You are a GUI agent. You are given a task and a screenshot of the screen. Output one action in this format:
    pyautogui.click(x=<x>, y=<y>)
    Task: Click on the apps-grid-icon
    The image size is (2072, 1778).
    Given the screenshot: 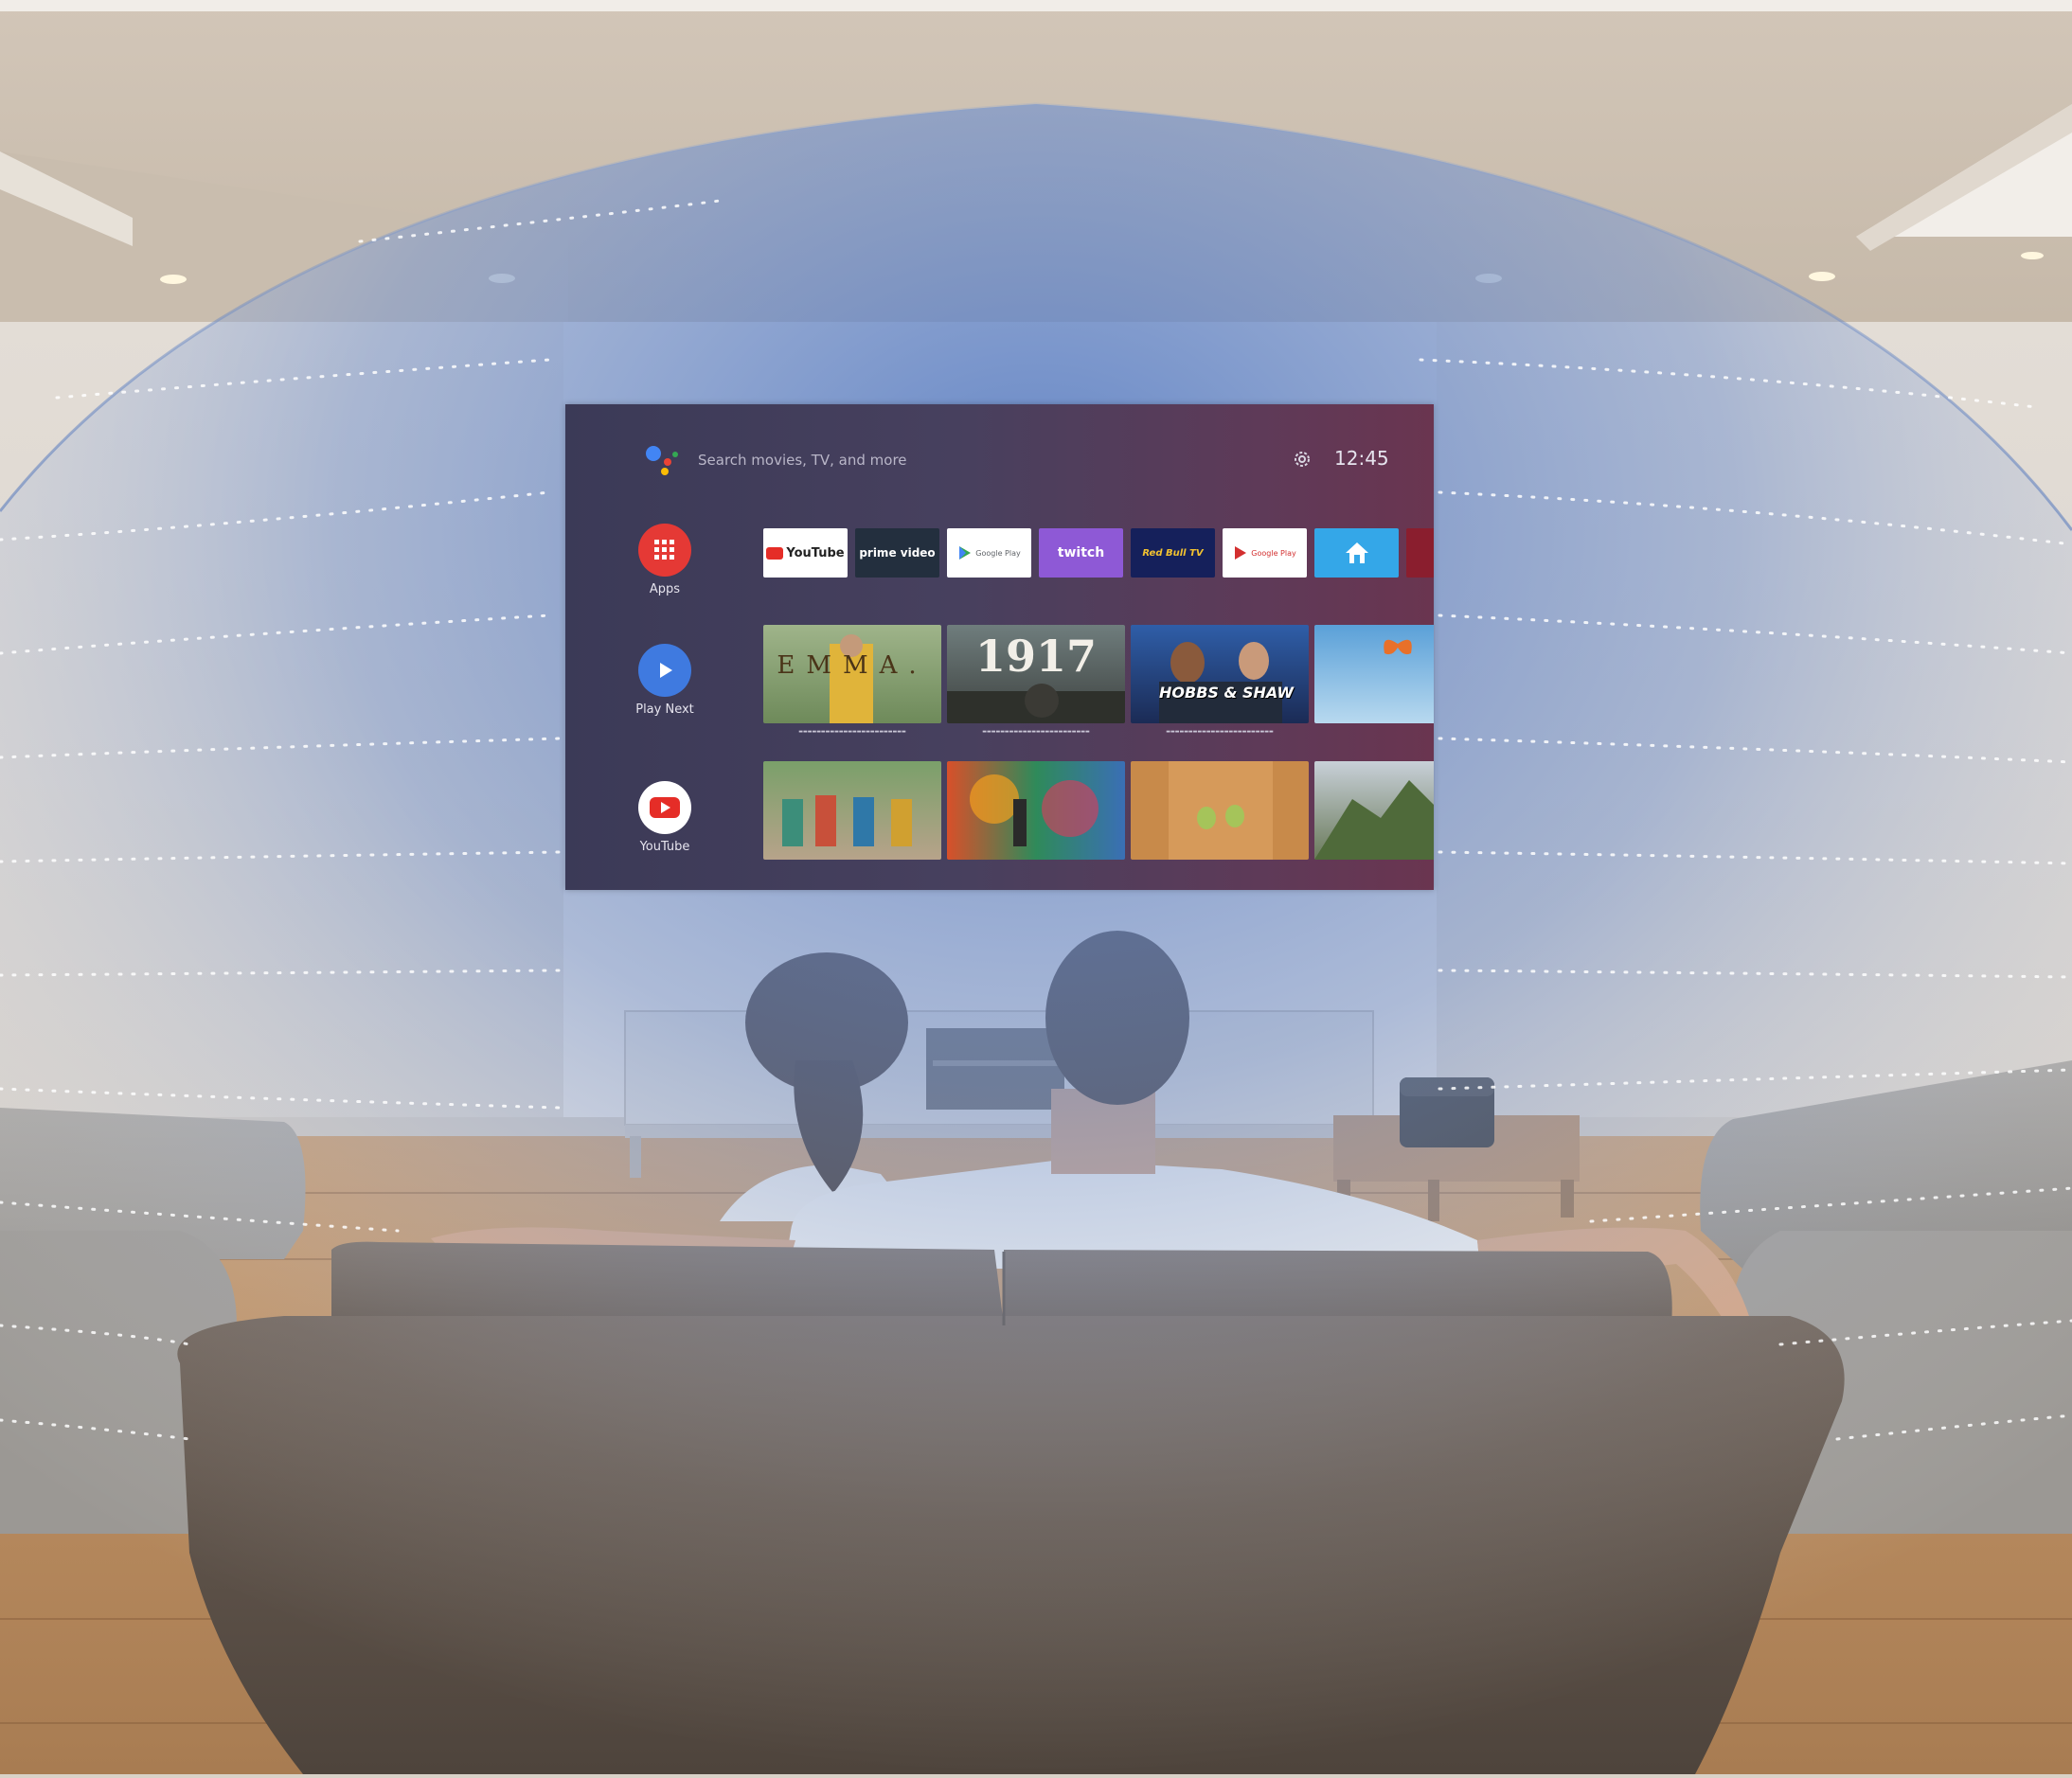 What is the action you would take?
    pyautogui.click(x=664, y=550)
    